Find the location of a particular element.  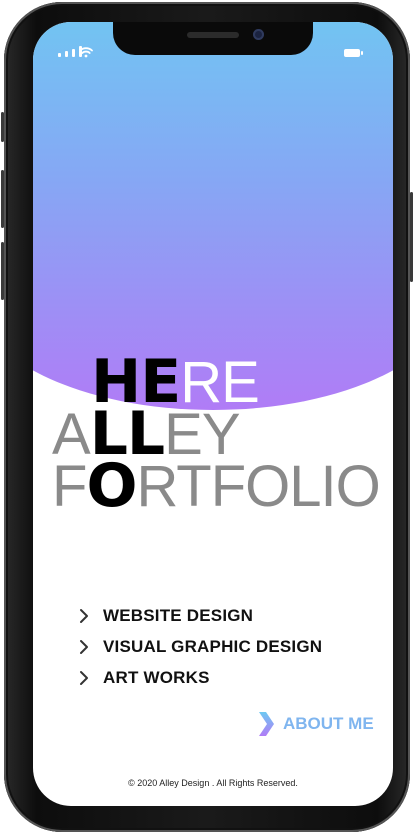

speaker is located at coordinates (213, 35).